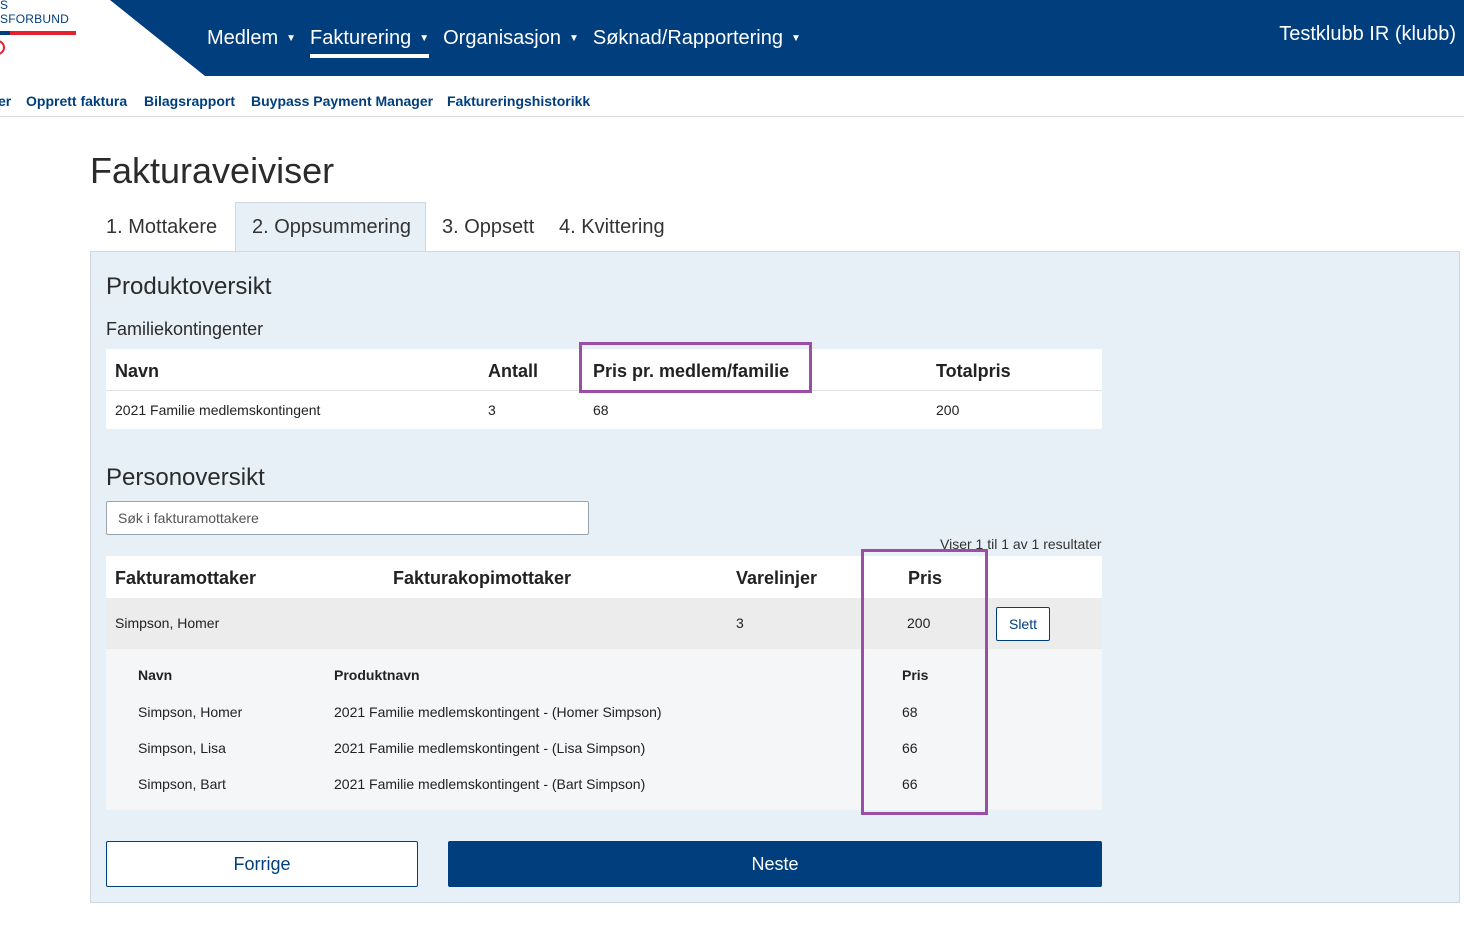  Describe the element at coordinates (1023, 624) in the screenshot. I see `delete-button: Slett` at that location.